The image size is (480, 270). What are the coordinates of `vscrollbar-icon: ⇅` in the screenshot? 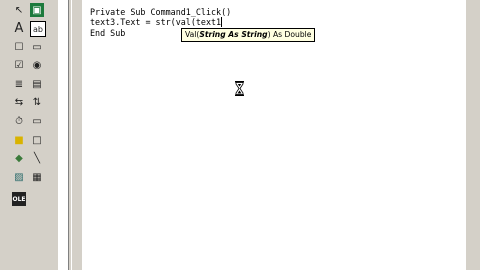 It's located at (37, 102).